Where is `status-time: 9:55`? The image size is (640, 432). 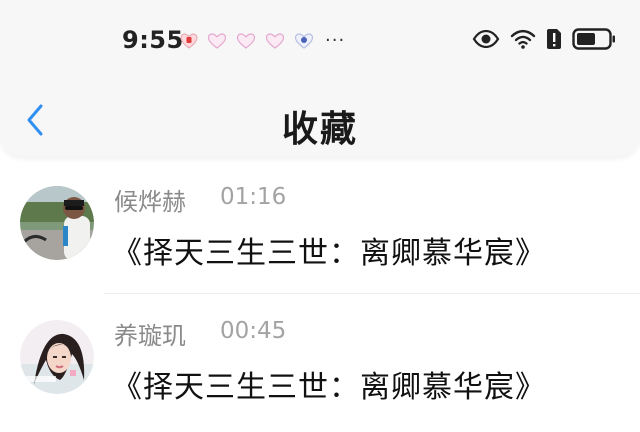 status-time: 9:55 is located at coordinates (153, 40).